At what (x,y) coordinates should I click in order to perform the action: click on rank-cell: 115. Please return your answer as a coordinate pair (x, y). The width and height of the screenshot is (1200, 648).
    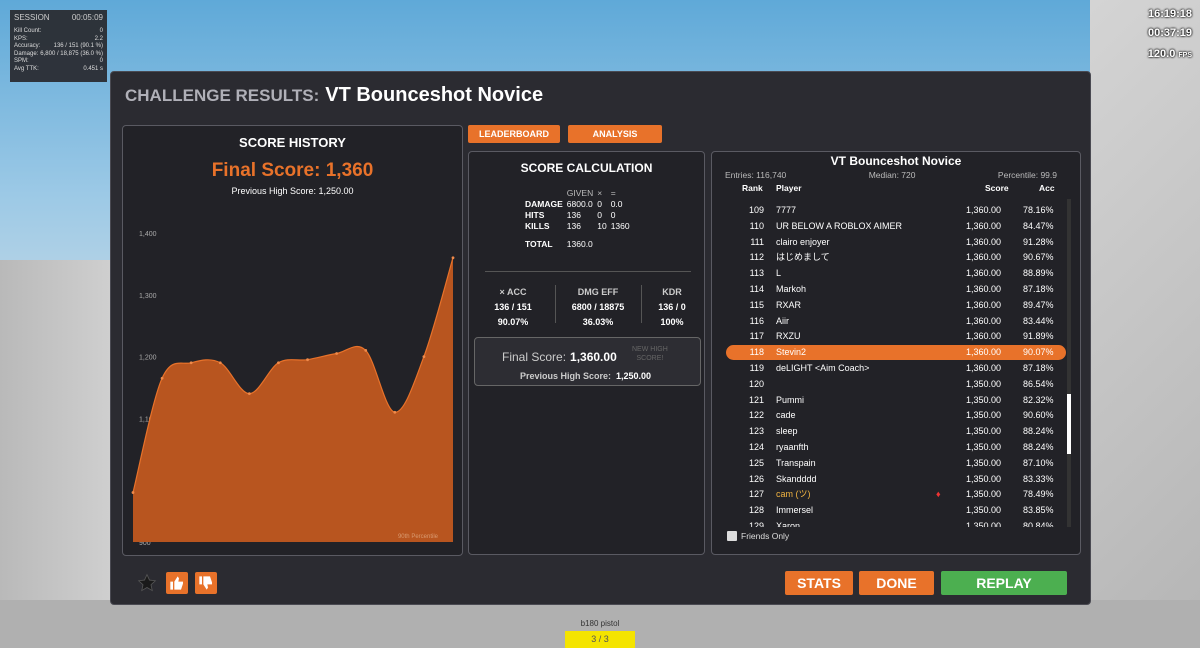
    Looking at the image, I should click on (756, 304).